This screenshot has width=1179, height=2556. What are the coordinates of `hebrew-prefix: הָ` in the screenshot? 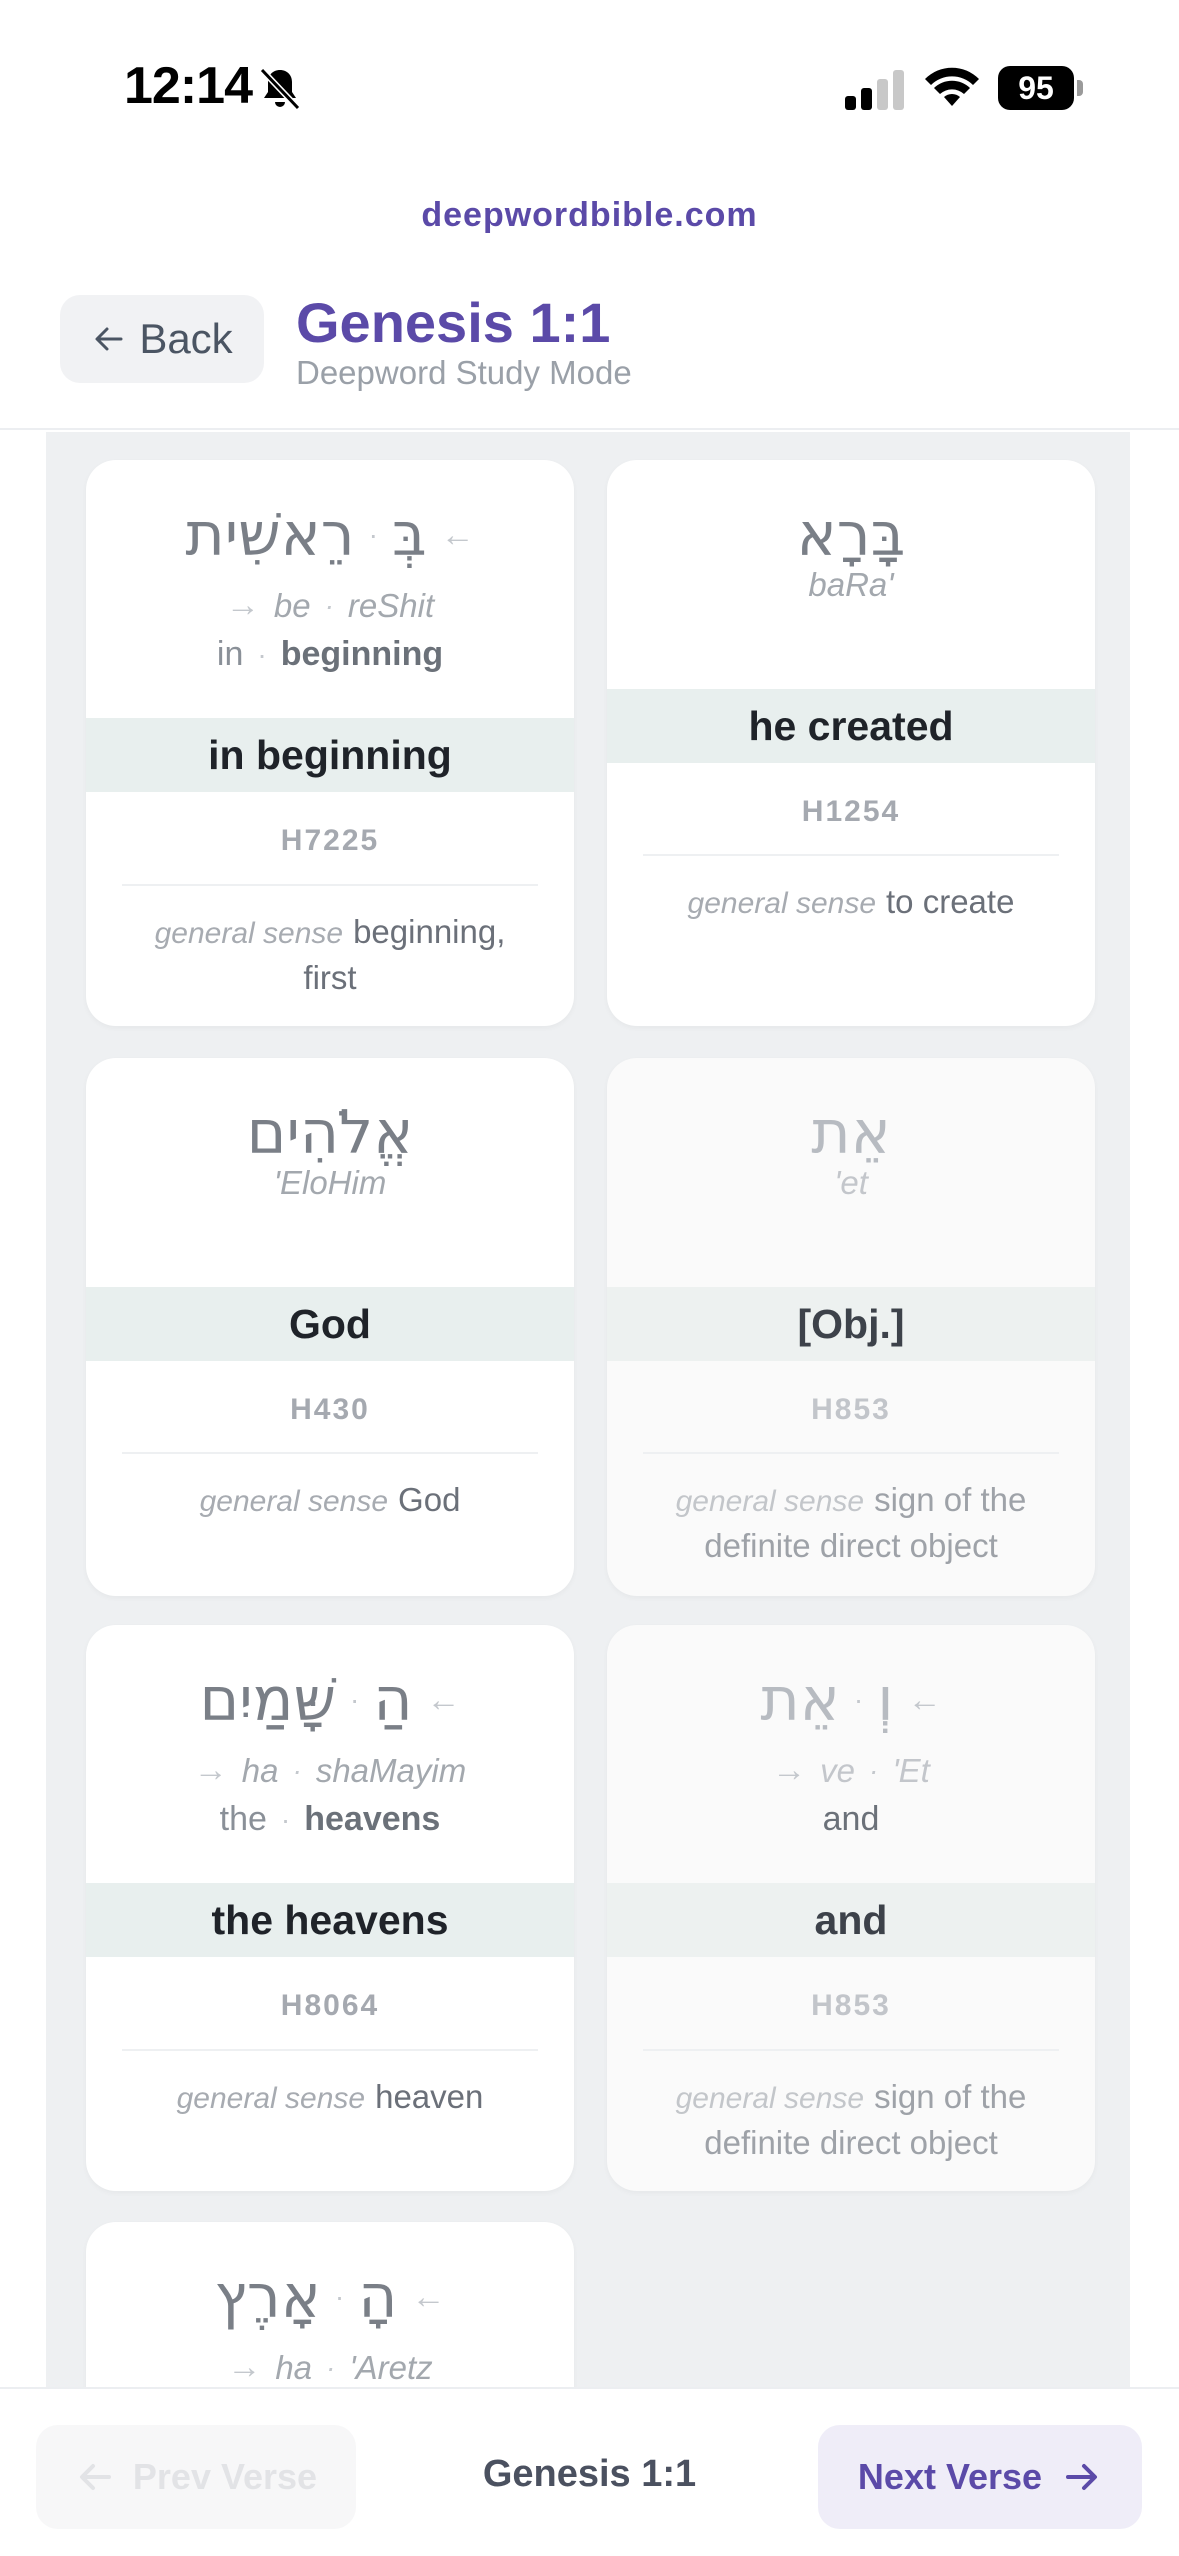 It's located at (378, 2297).